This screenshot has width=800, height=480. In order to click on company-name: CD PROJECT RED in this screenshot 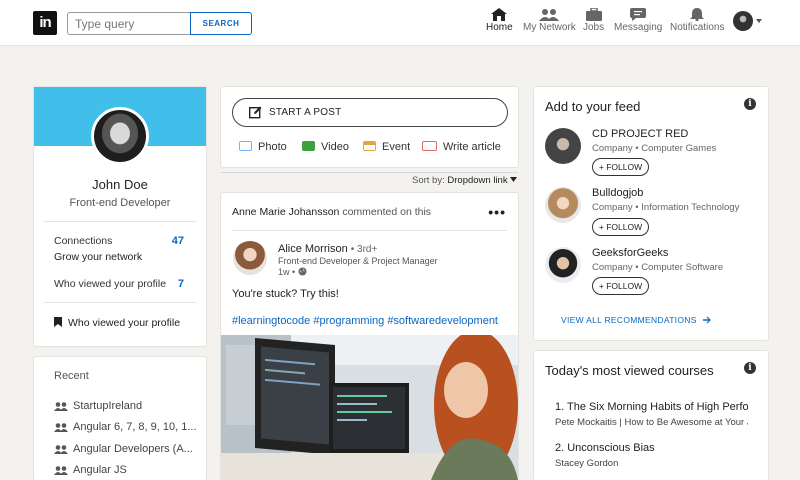, I will do `click(640, 134)`.